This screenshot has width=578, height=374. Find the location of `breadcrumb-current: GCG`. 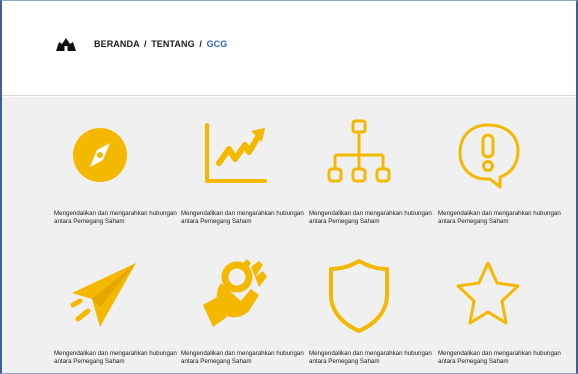

breadcrumb-current: GCG is located at coordinates (217, 44).